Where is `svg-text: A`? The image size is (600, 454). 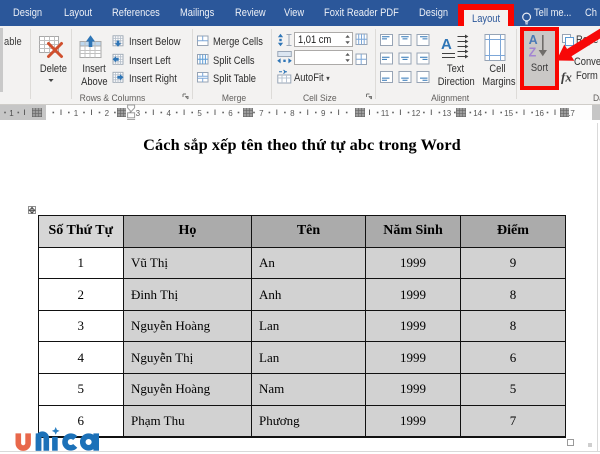
svg-text: A is located at coordinates (446, 44).